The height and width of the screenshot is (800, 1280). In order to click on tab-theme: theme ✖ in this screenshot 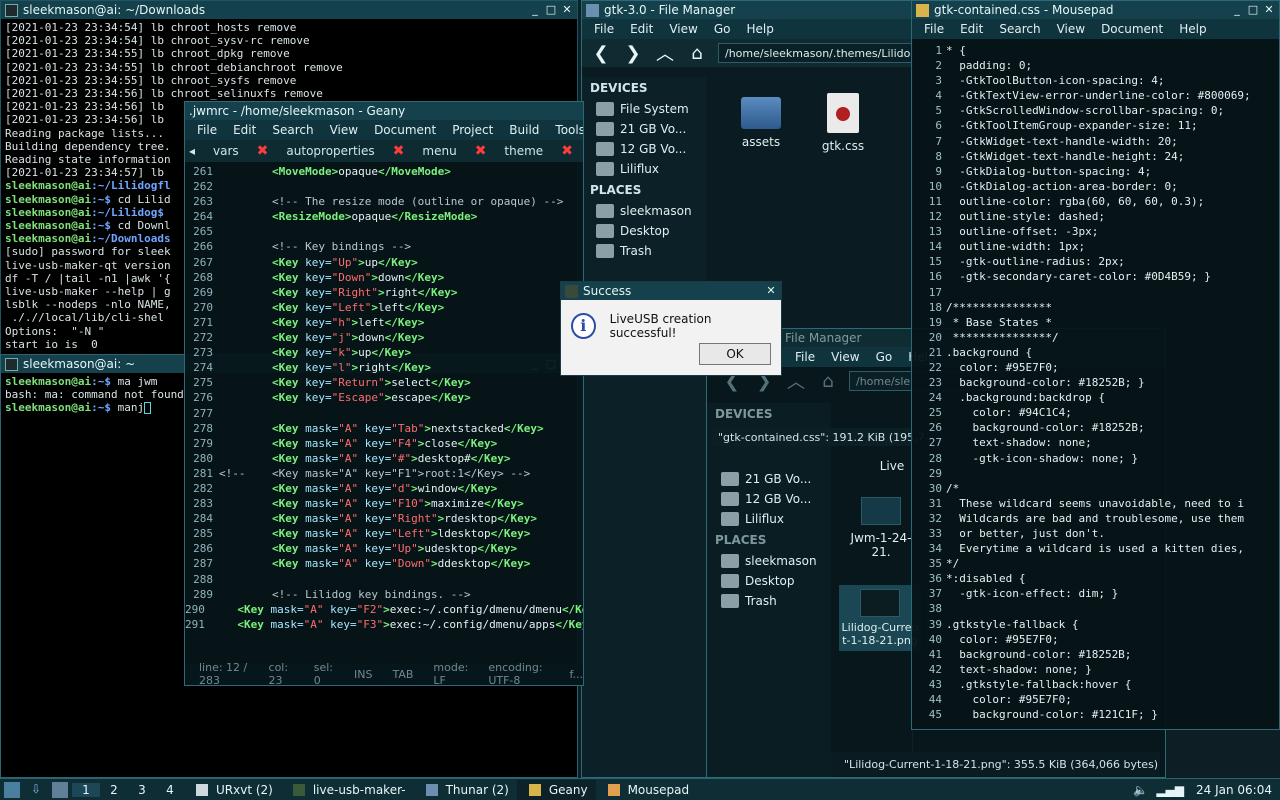, I will do `click(538, 151)`.